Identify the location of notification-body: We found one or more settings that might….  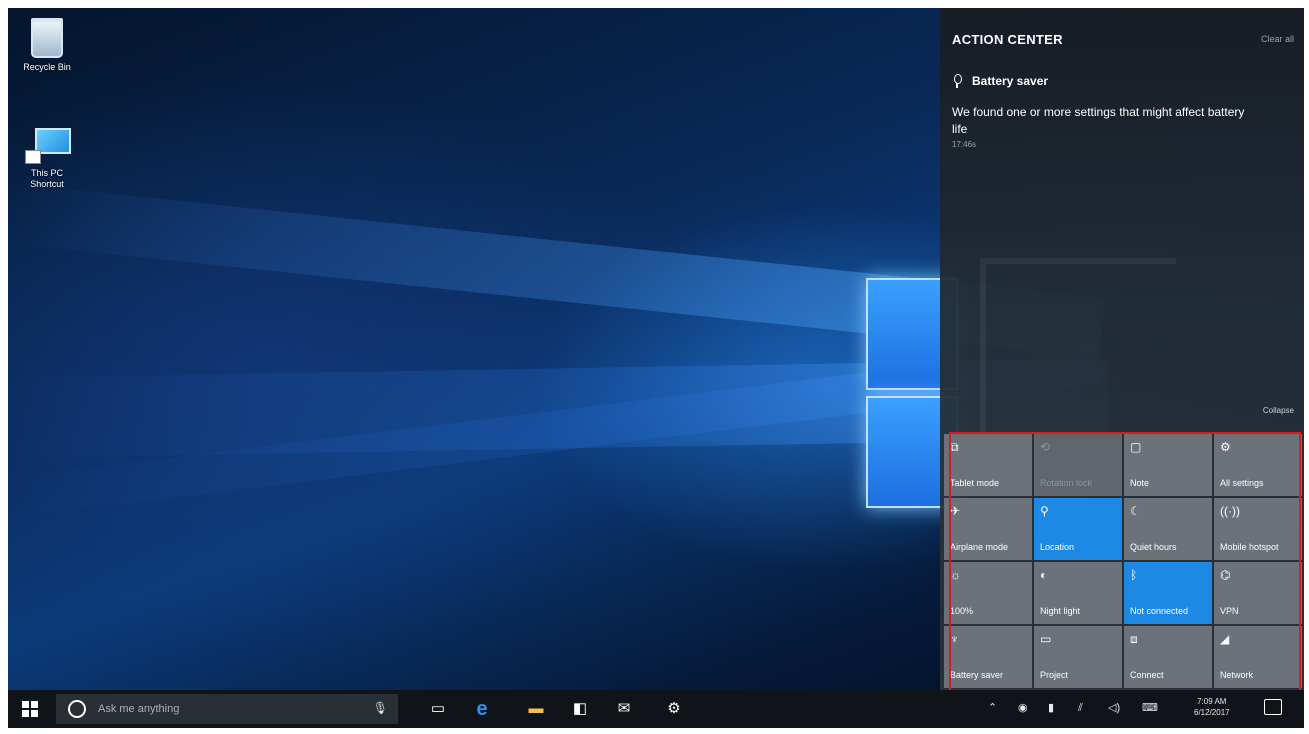
(1098, 120).